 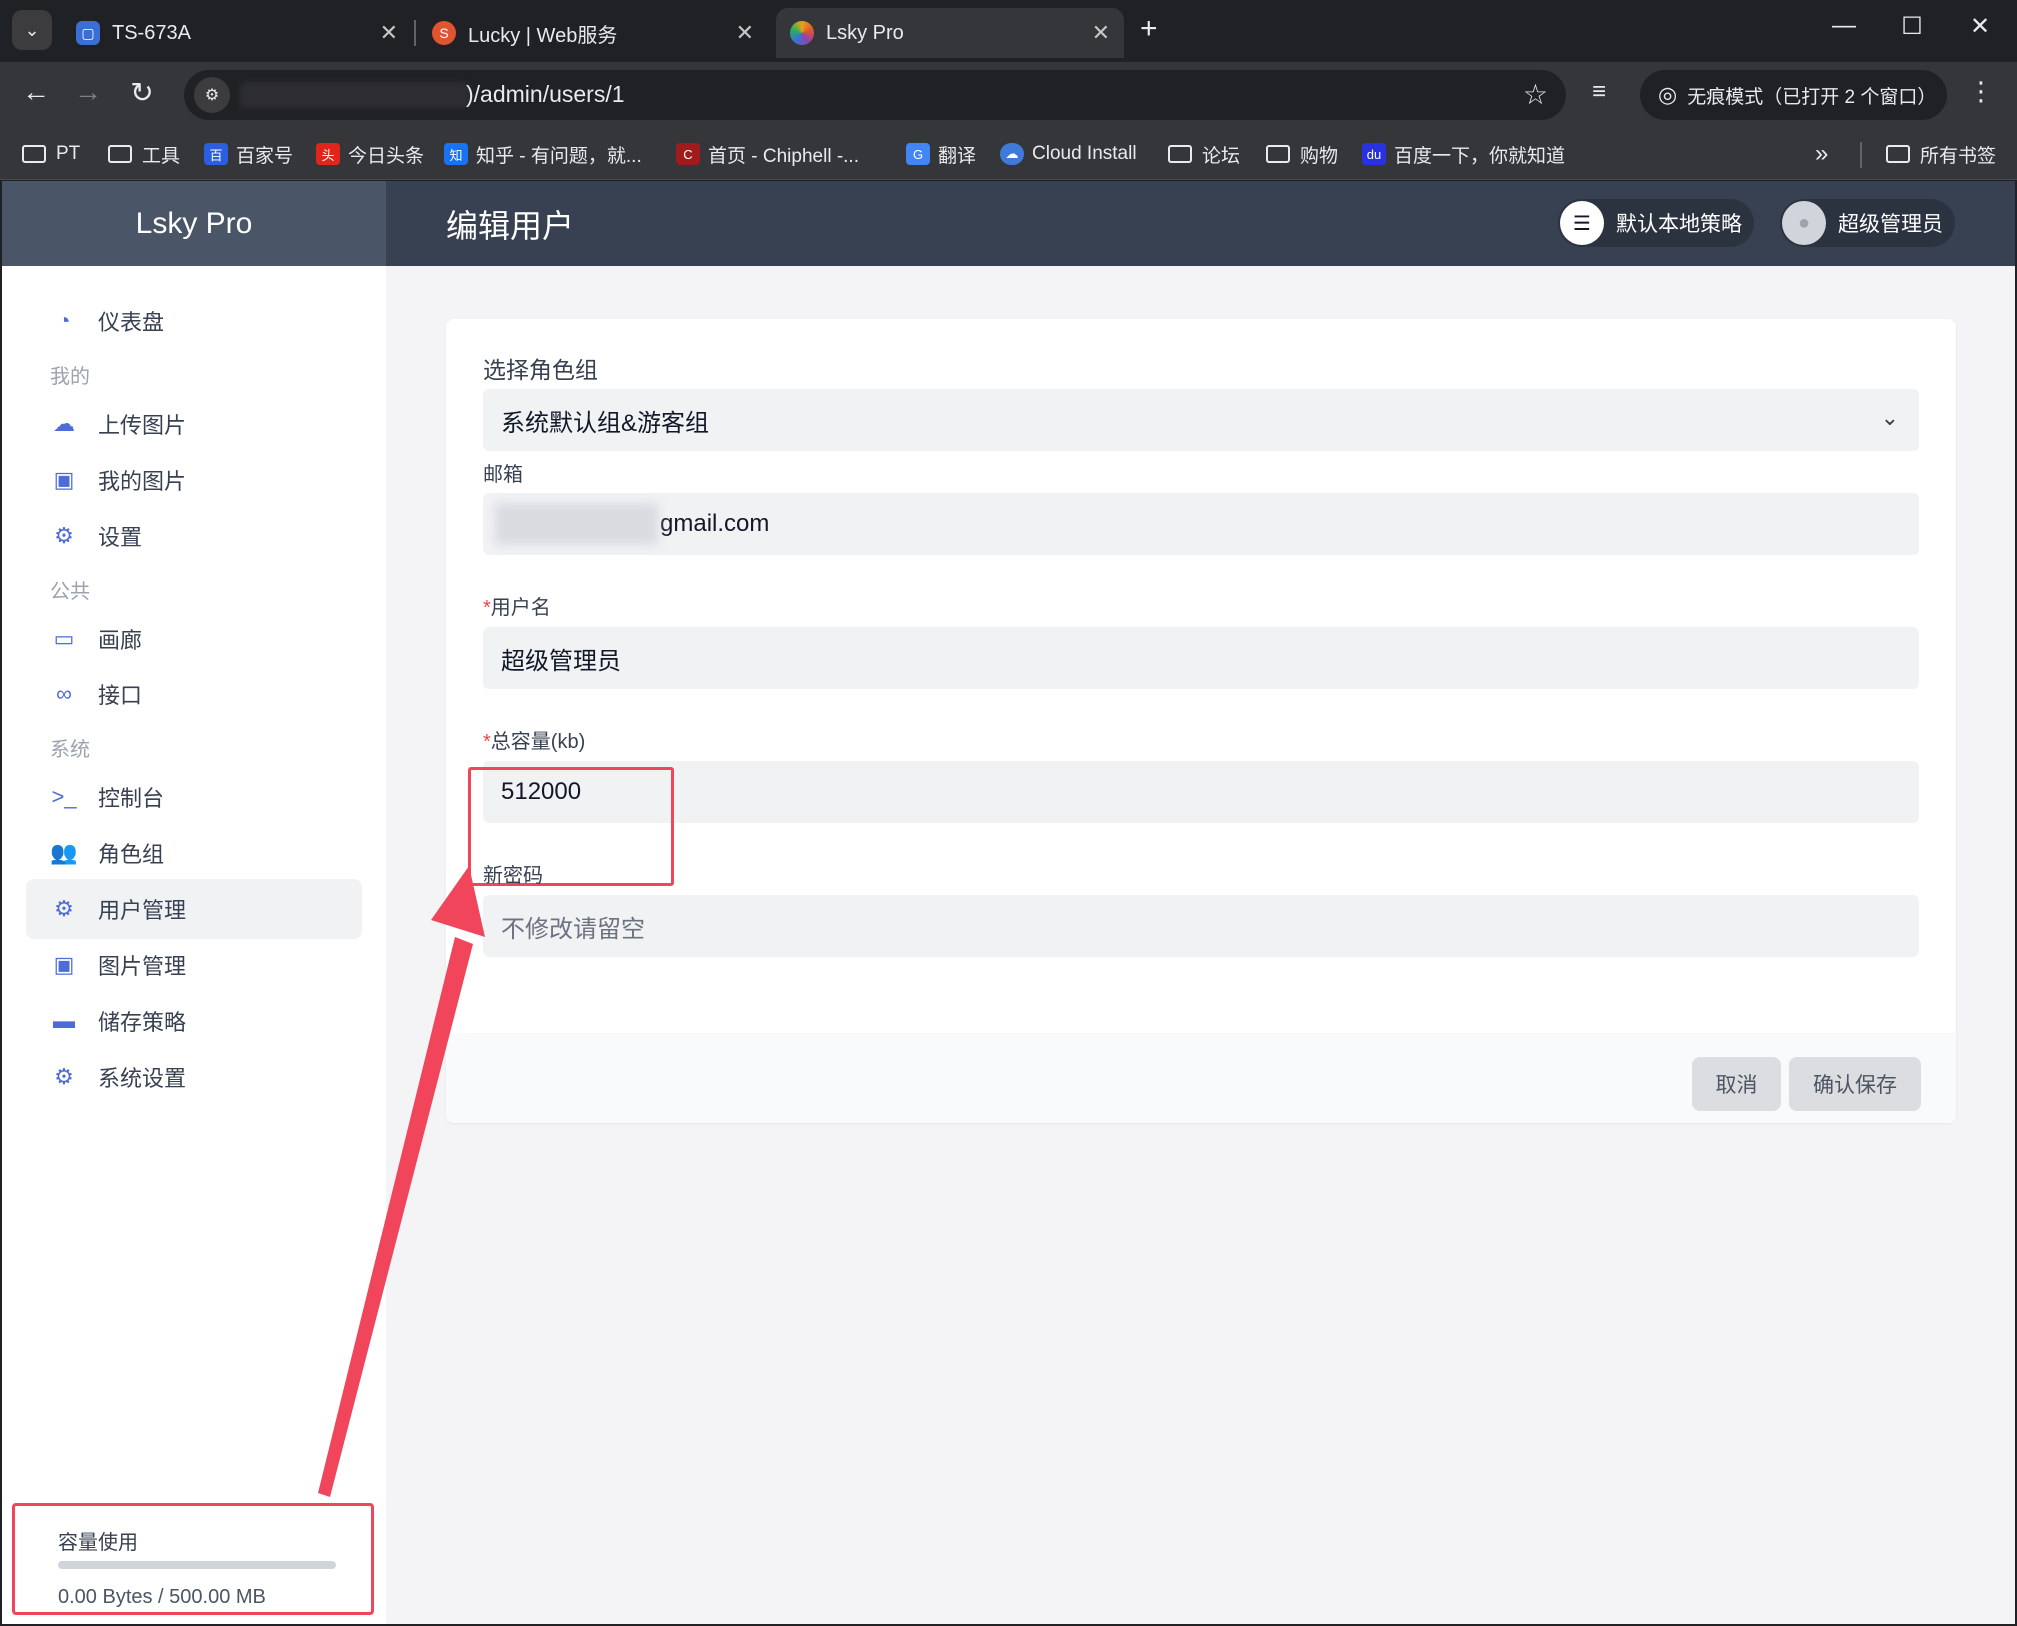 I want to click on menu-icon: ⋮, so click(x=1981, y=91).